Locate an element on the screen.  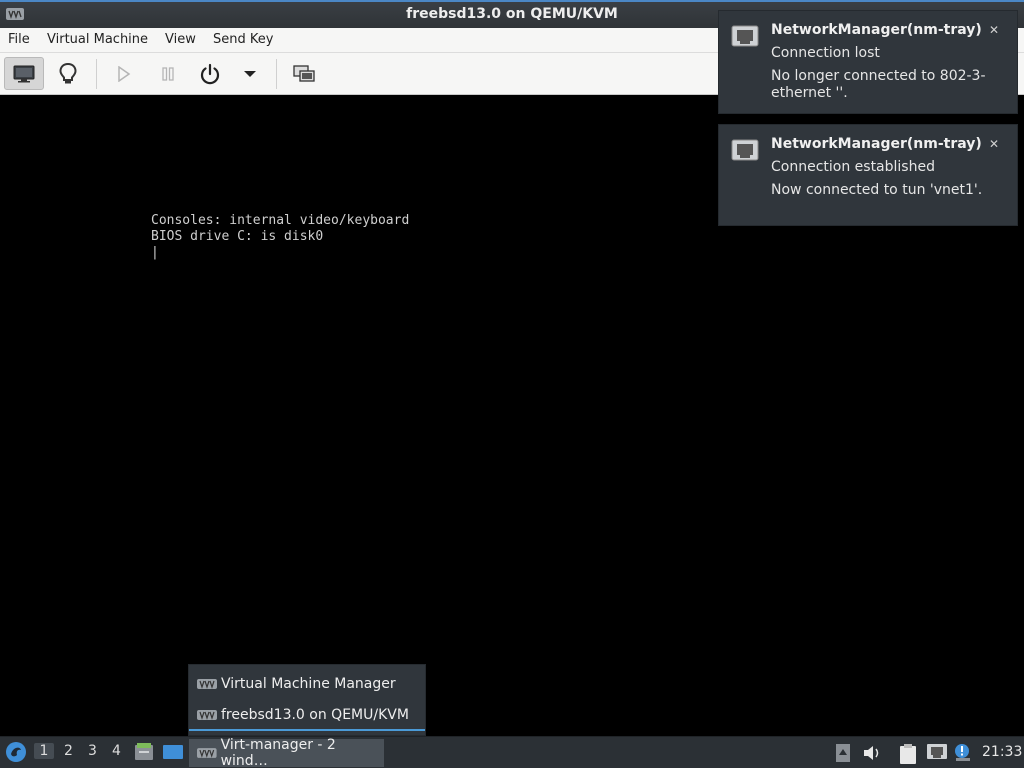
show-desktop-icon is located at coordinates (173, 752).